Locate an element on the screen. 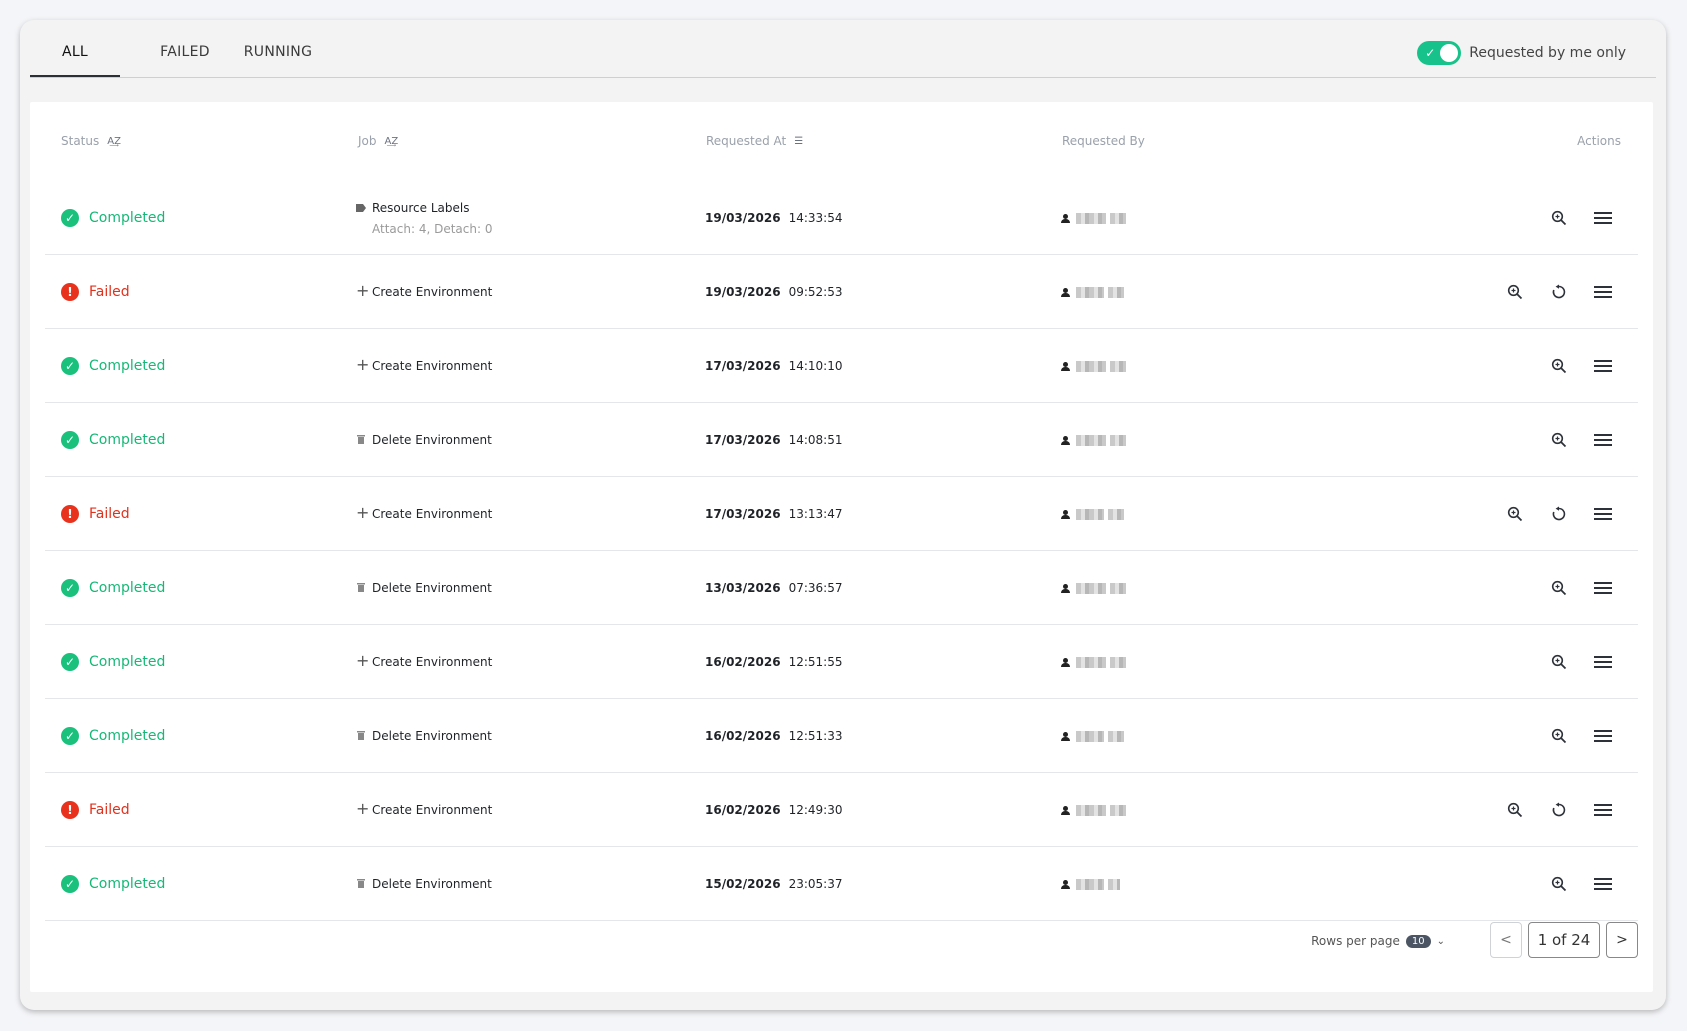 The image size is (1687, 1031). header-requested-at-label: Requested At is located at coordinates (746, 141).